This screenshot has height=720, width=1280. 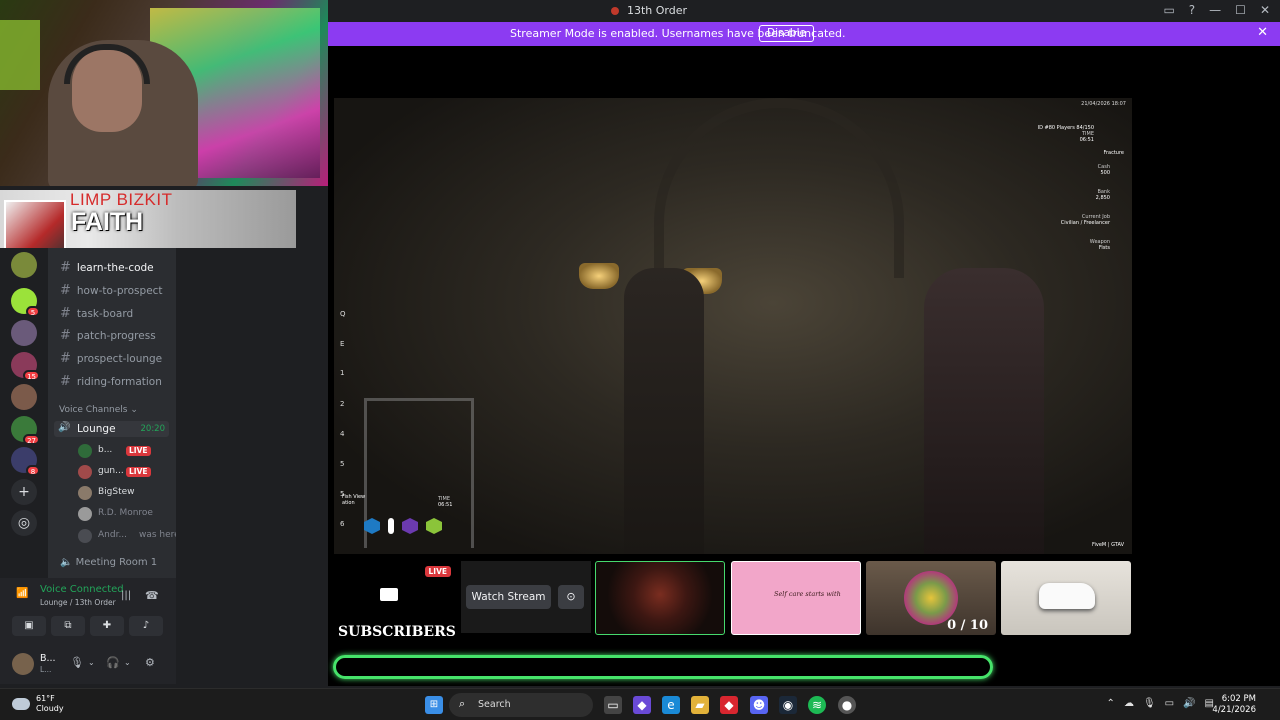 I want to click on device-icon: ▭, so click(x=1169, y=703).